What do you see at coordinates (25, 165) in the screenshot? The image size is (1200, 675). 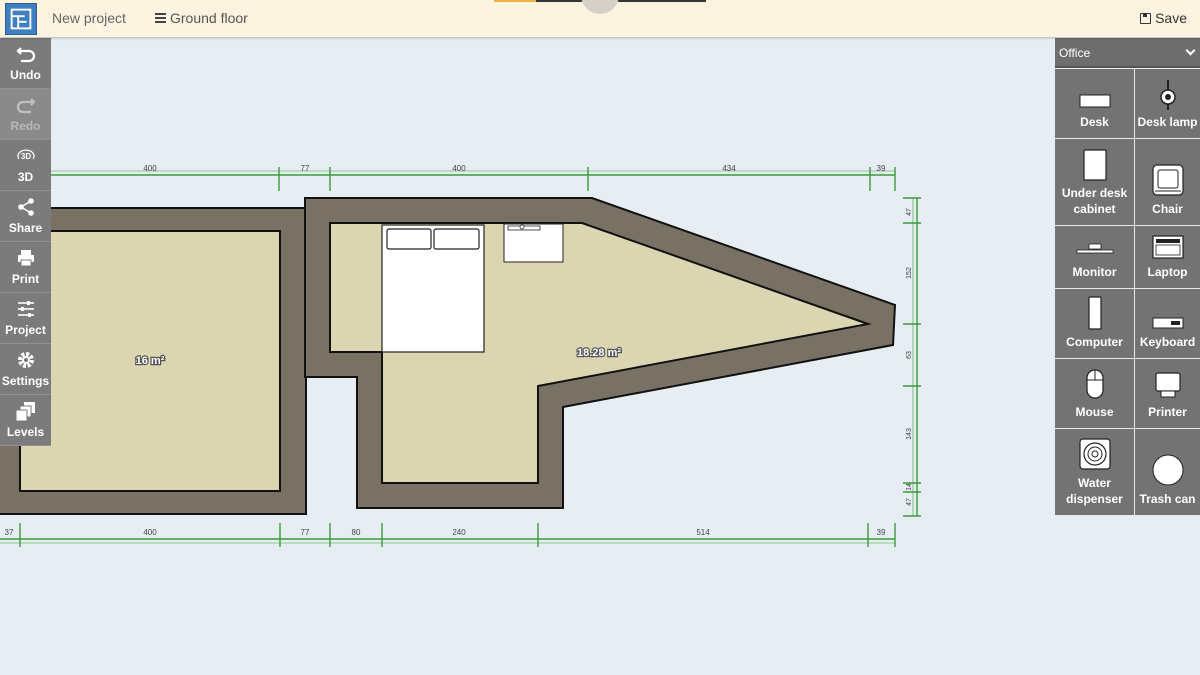 I see `3d-view-button: 3D 3D` at bounding box center [25, 165].